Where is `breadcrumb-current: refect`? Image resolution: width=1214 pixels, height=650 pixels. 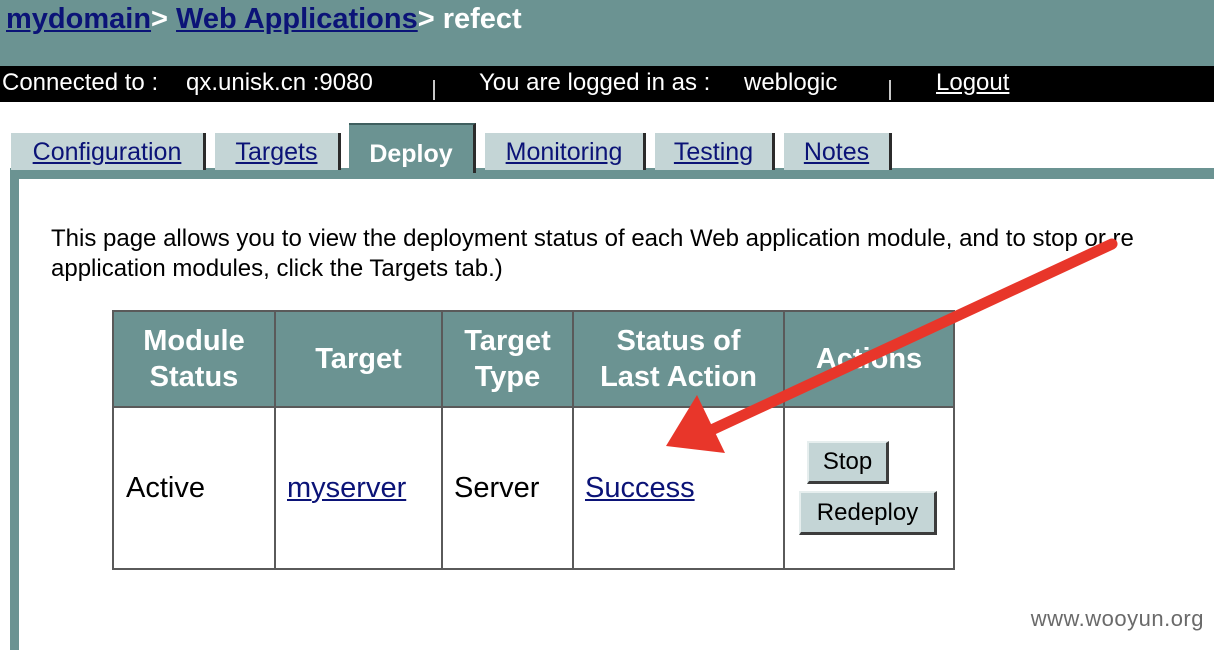 breadcrumb-current: refect is located at coordinates (482, 19).